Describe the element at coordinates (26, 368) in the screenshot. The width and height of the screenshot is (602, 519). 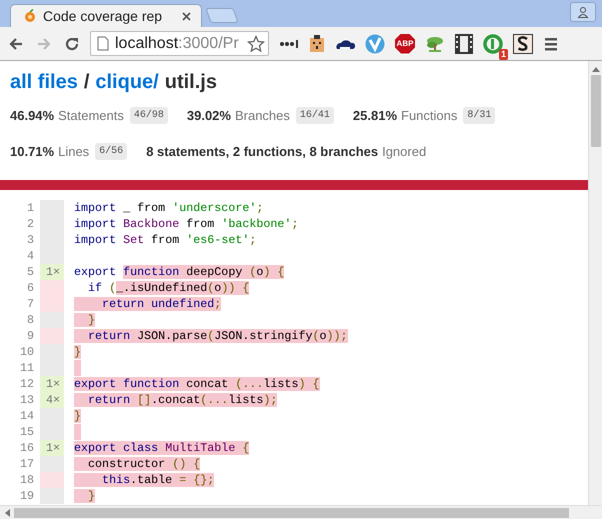
I see `line-number: 11` at that location.